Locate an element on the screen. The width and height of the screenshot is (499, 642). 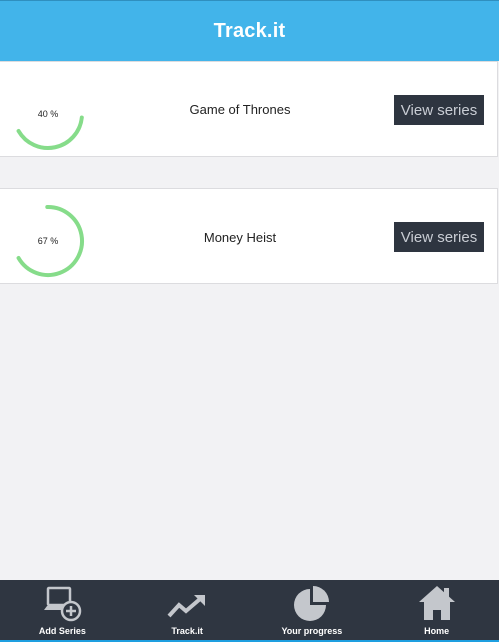
nav-item-add-series: Add Series is located at coordinates (62, 610).